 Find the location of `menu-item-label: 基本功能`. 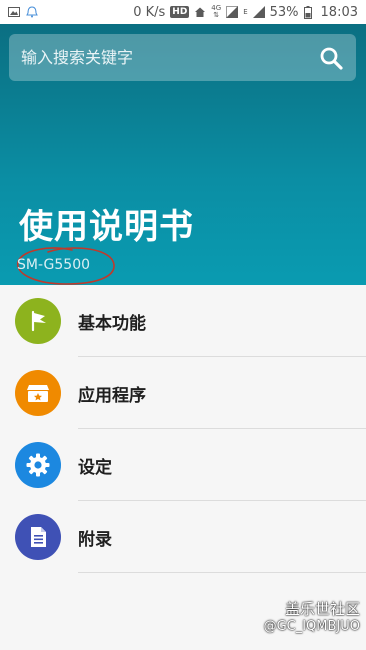

menu-item-label: 基本功能 is located at coordinates (112, 323).